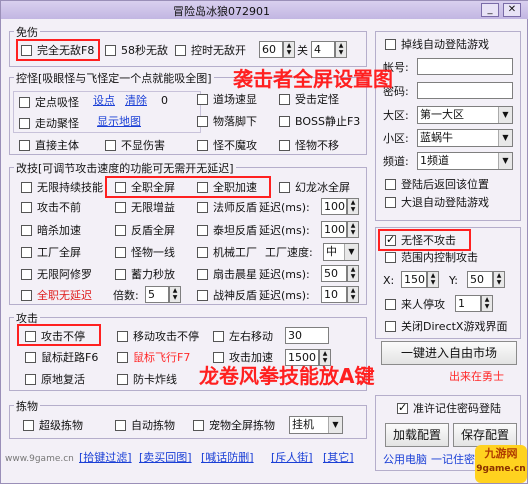  I want to click on on-value-spin: ▲ ▼, so click(289, 49).